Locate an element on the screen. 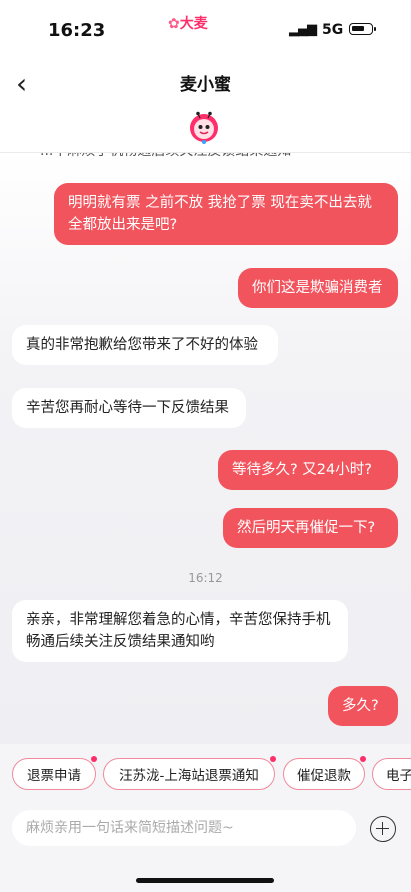  message-bubble-incoming: 亲亲，非常理解您着急的心情，辛苦您保持手机畅通后续关注反馈结果通知哟 is located at coordinates (180, 631).